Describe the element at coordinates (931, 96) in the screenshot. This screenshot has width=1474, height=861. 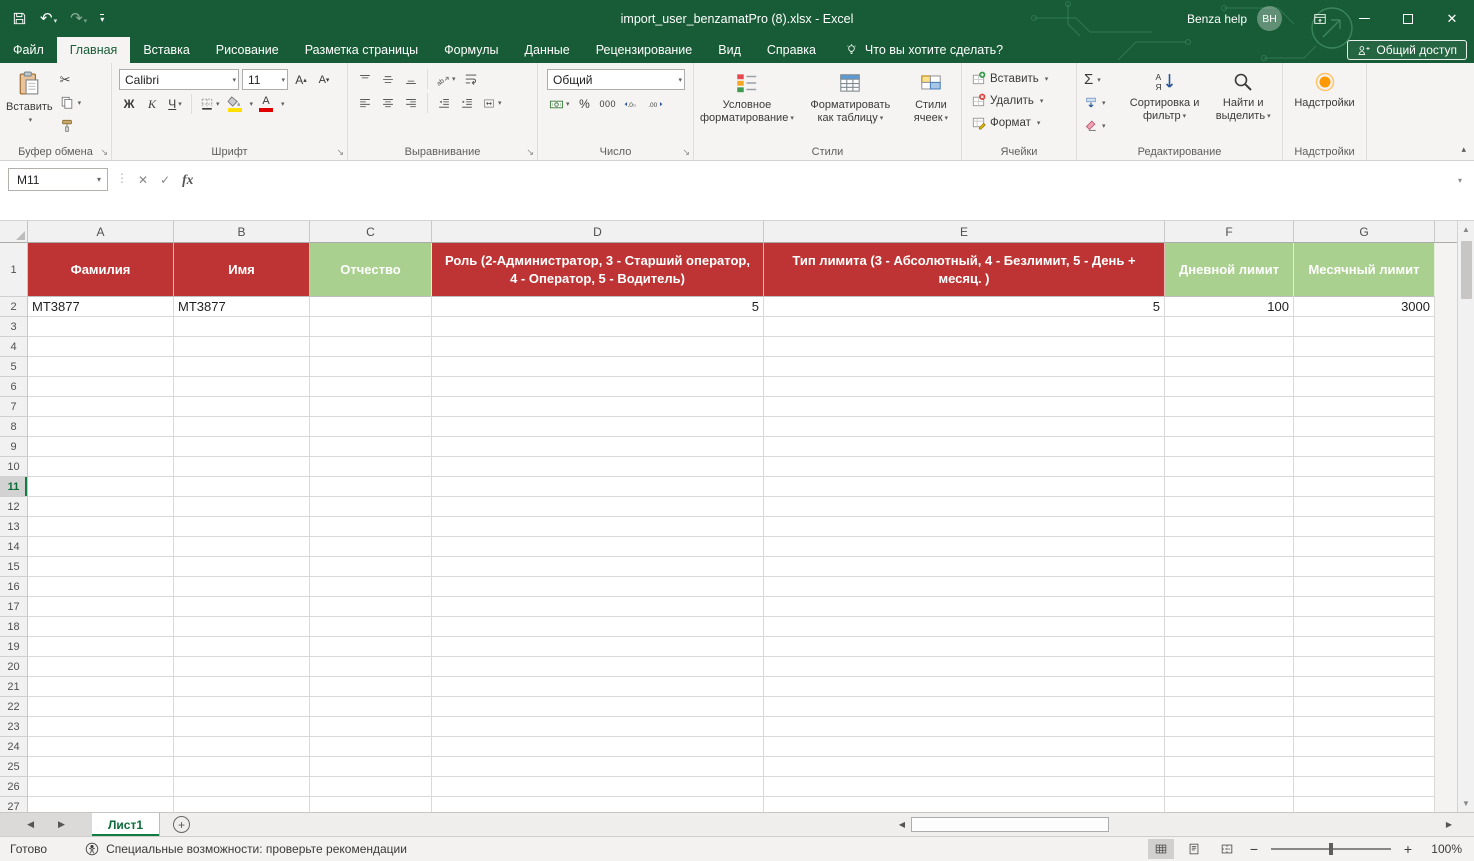
I see `cell-styles-button: Стили ячеек ▾` at that location.